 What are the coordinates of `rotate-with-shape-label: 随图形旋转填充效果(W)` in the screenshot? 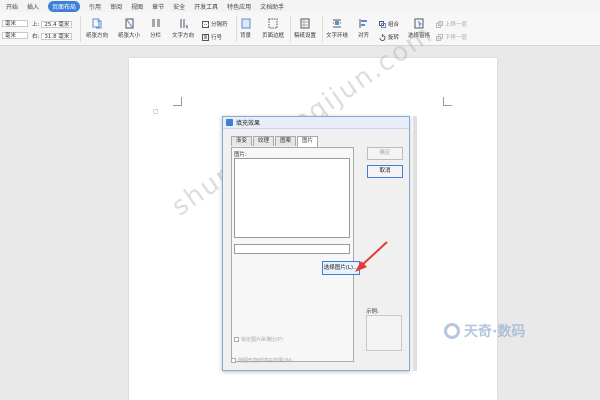 It's located at (265, 361).